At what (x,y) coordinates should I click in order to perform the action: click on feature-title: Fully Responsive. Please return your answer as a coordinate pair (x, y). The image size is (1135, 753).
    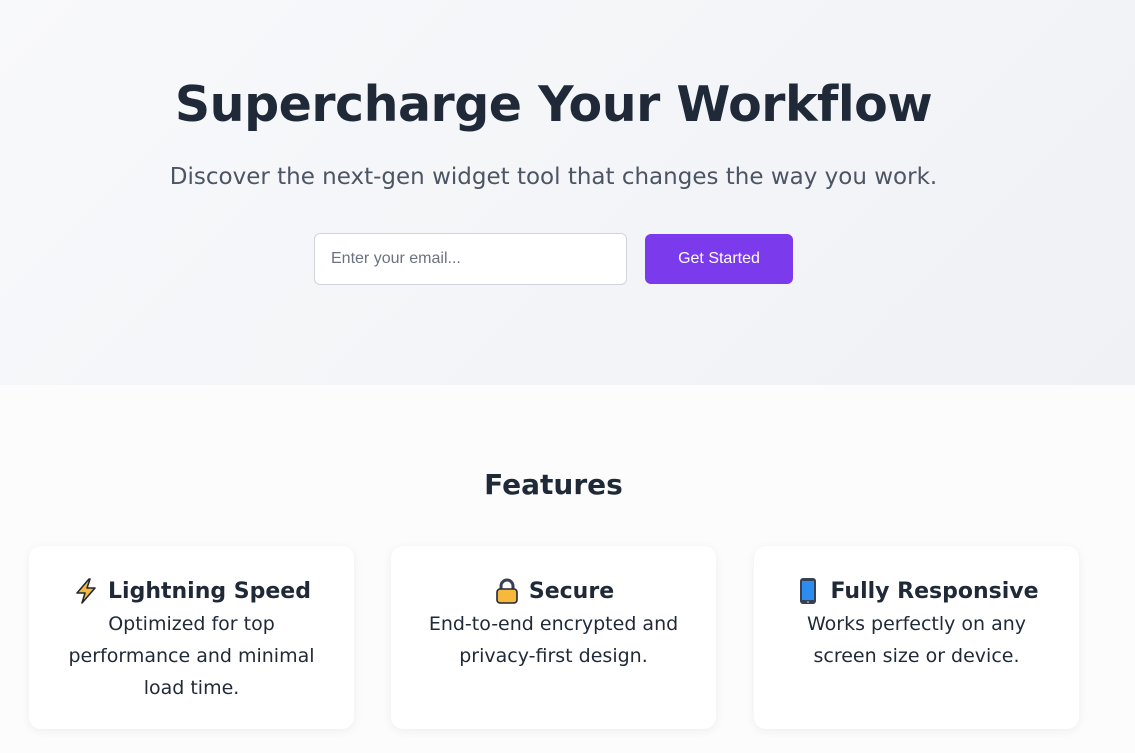
    Looking at the image, I should click on (934, 591).